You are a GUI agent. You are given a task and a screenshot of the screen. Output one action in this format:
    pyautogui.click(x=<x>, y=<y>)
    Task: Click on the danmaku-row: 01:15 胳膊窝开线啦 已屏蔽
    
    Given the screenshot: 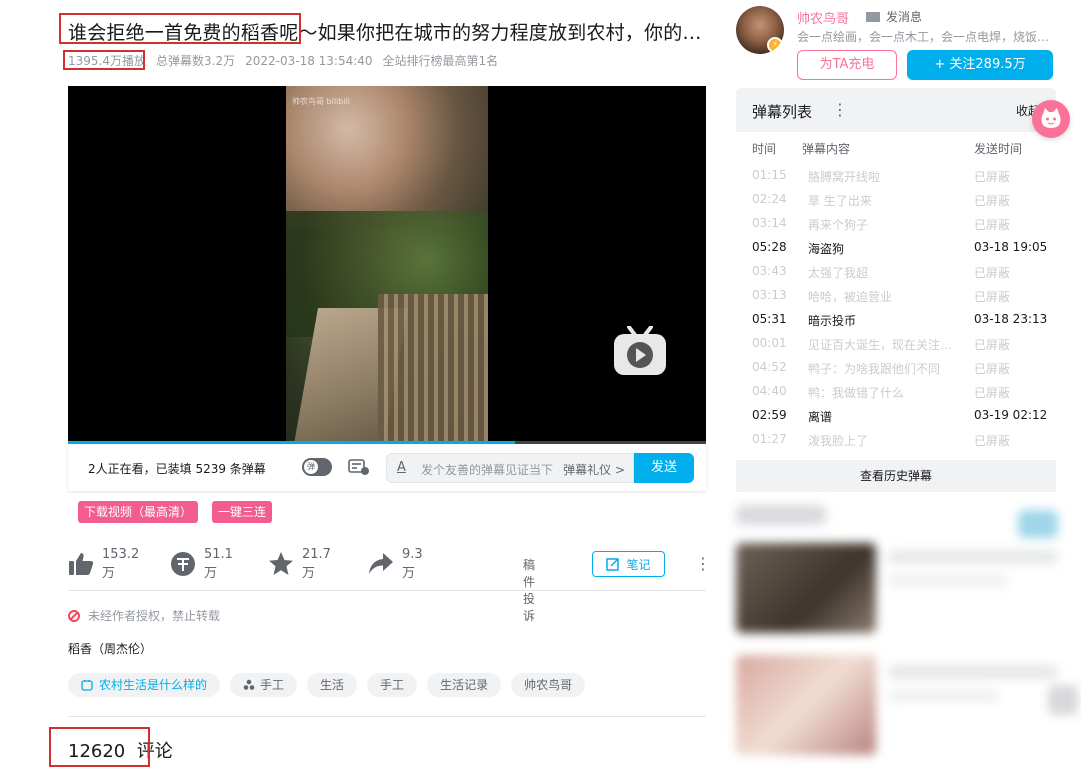 What is the action you would take?
    pyautogui.click(x=896, y=176)
    